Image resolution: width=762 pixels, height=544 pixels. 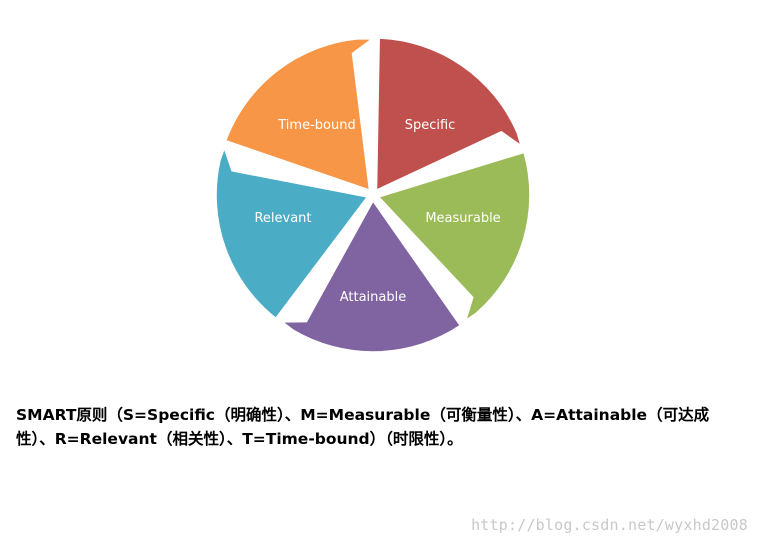 I want to click on segment-label-time-bound: Time-bound, so click(x=316, y=125).